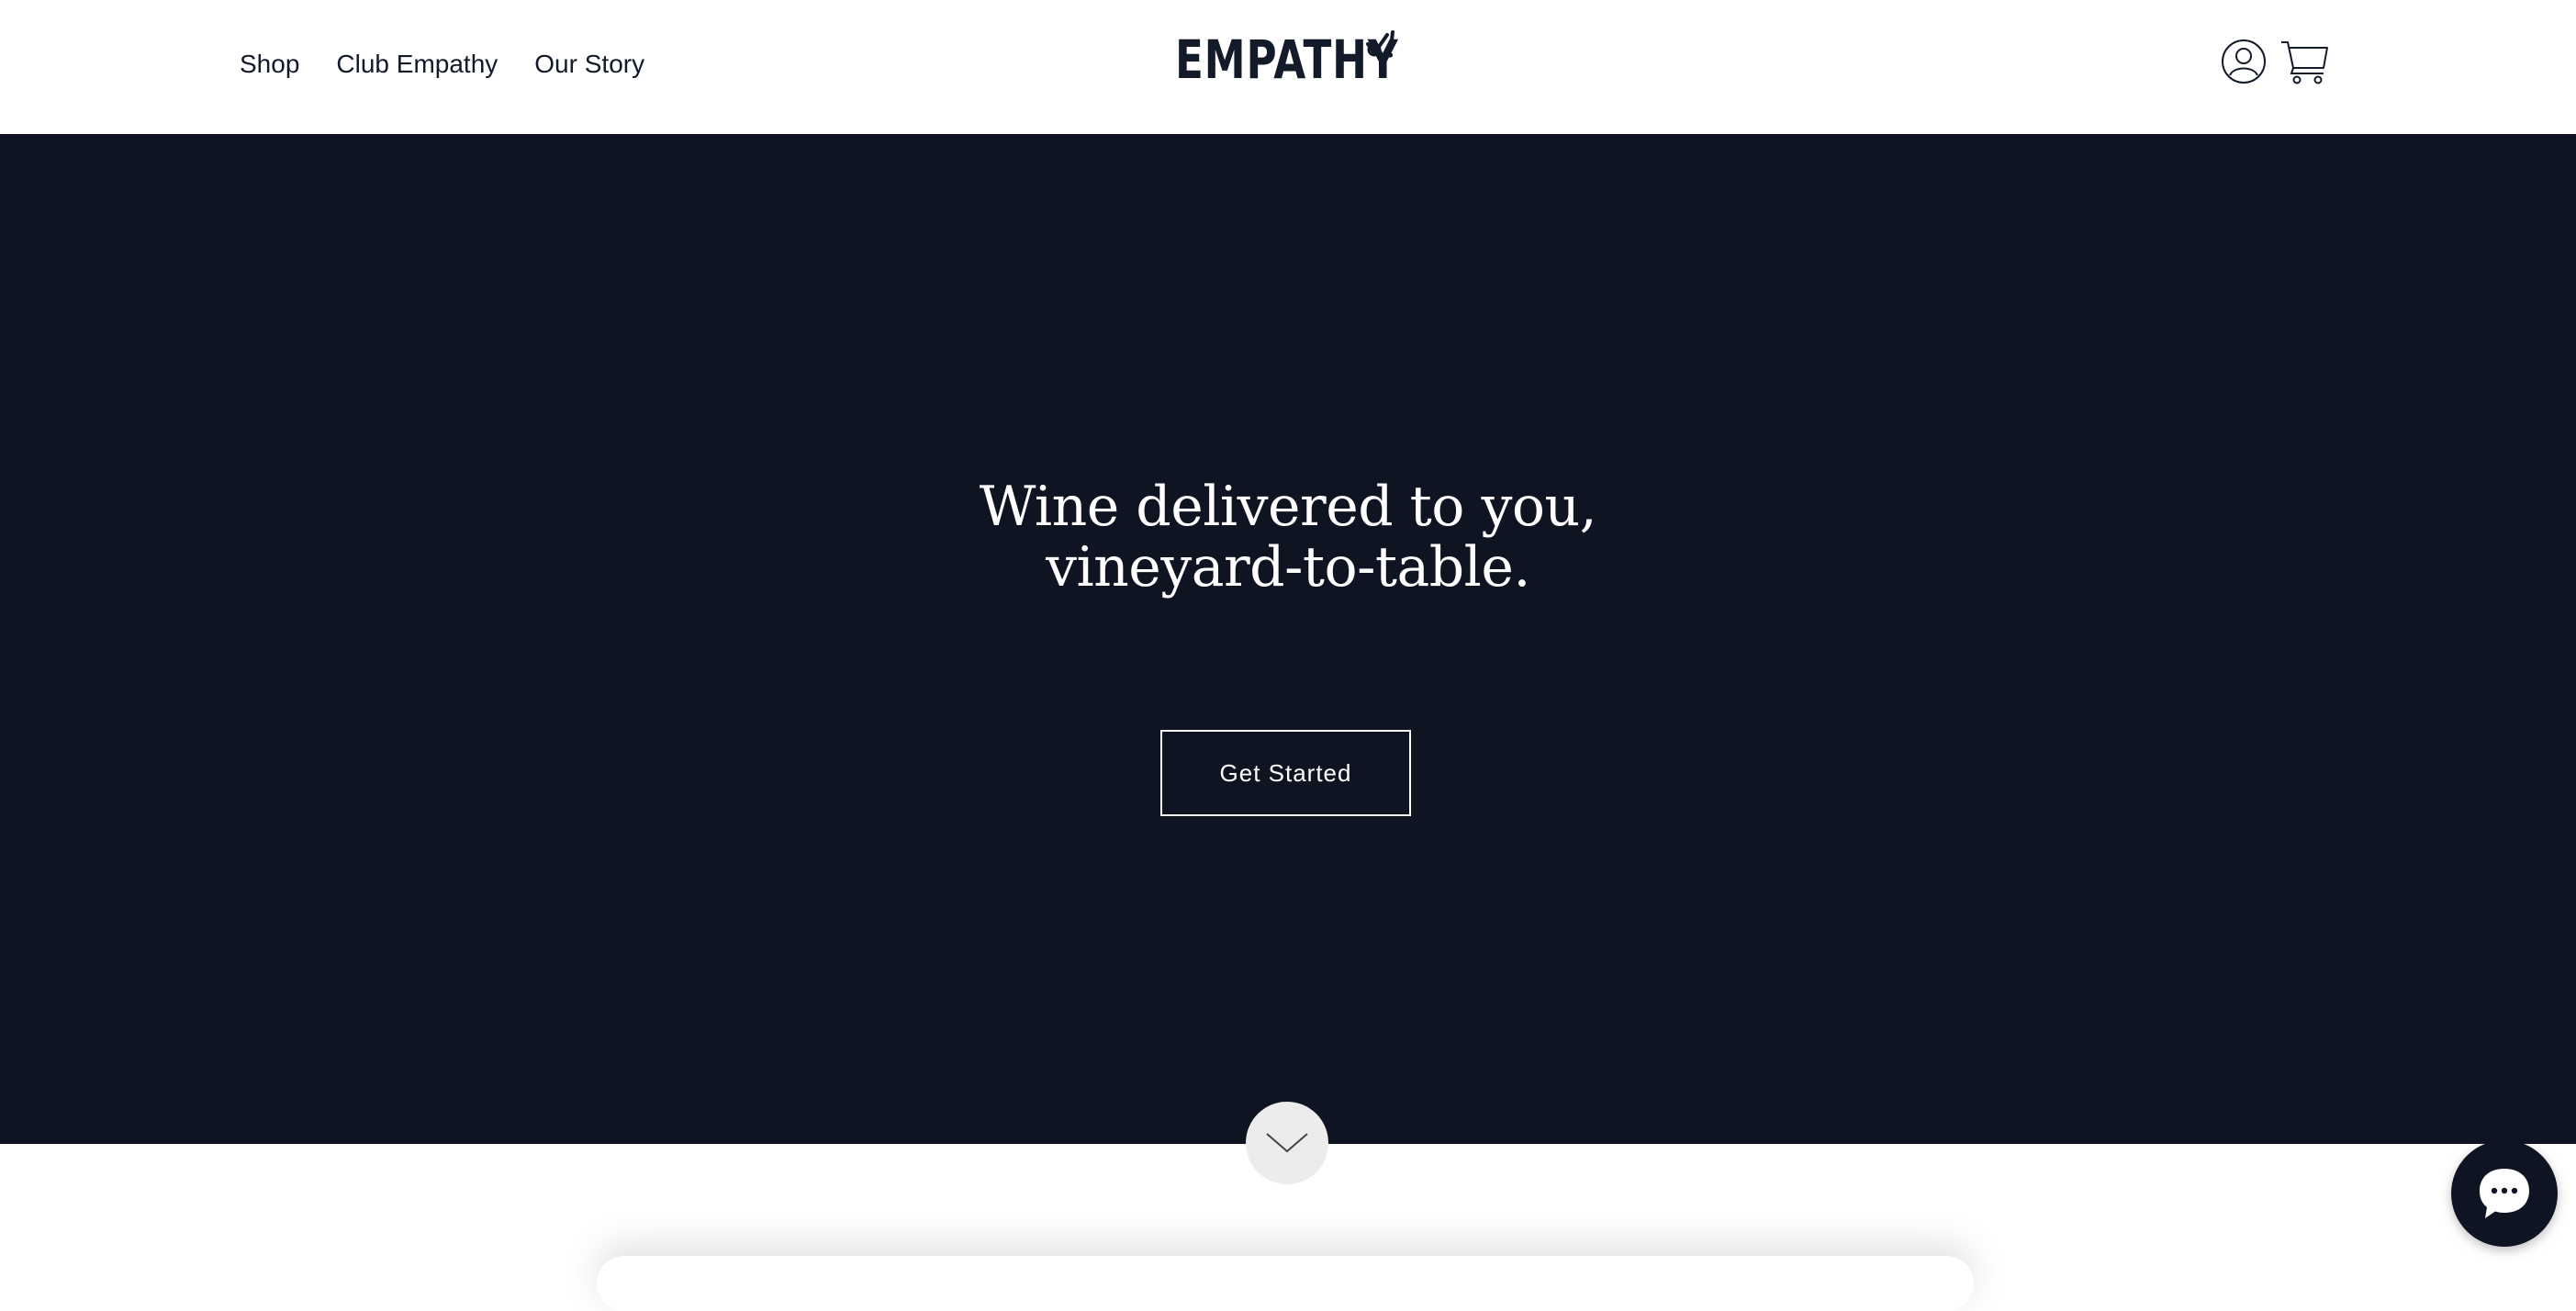 This screenshot has height=1311, width=2576. I want to click on nav-link-our-story: Our Story, so click(589, 64).